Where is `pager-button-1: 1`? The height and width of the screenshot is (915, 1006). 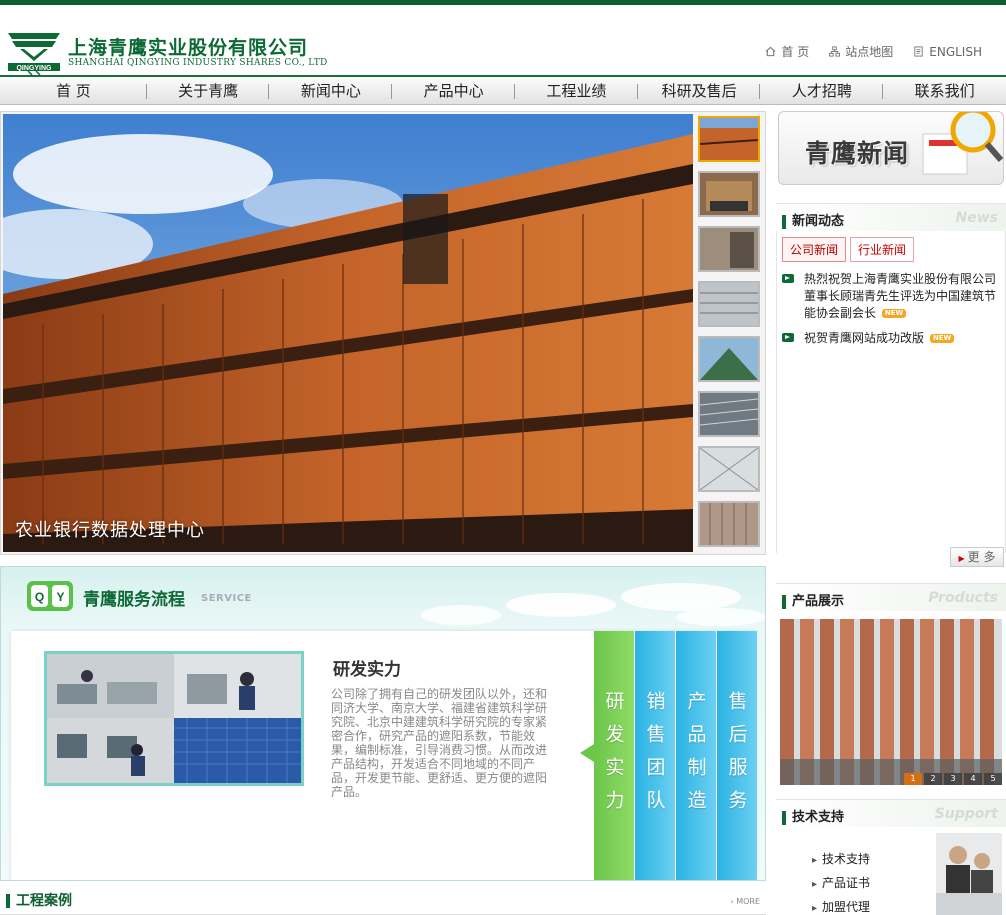 pager-button-1: 1 is located at coordinates (913, 779).